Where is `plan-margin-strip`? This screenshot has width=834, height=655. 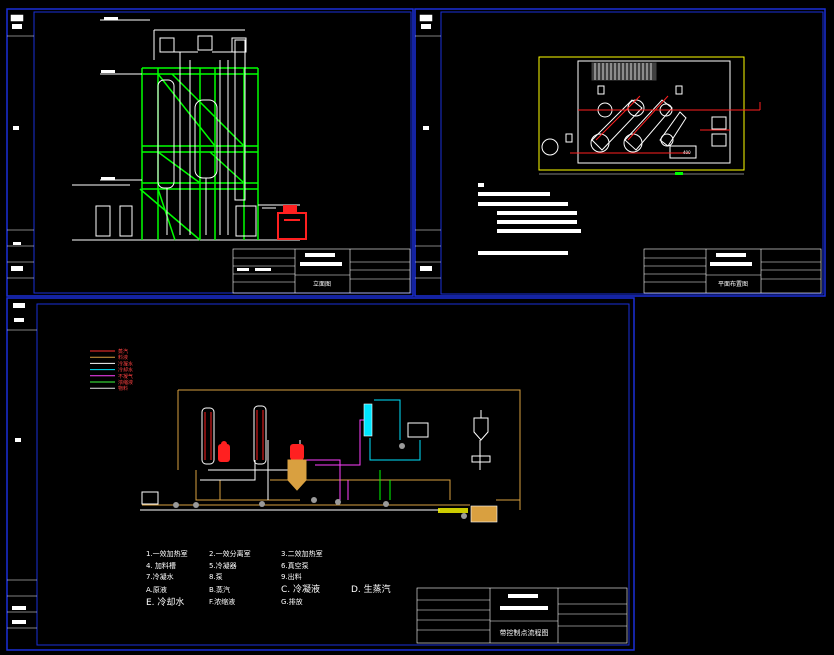
plan-margin-strip is located at coordinates (428, 146).